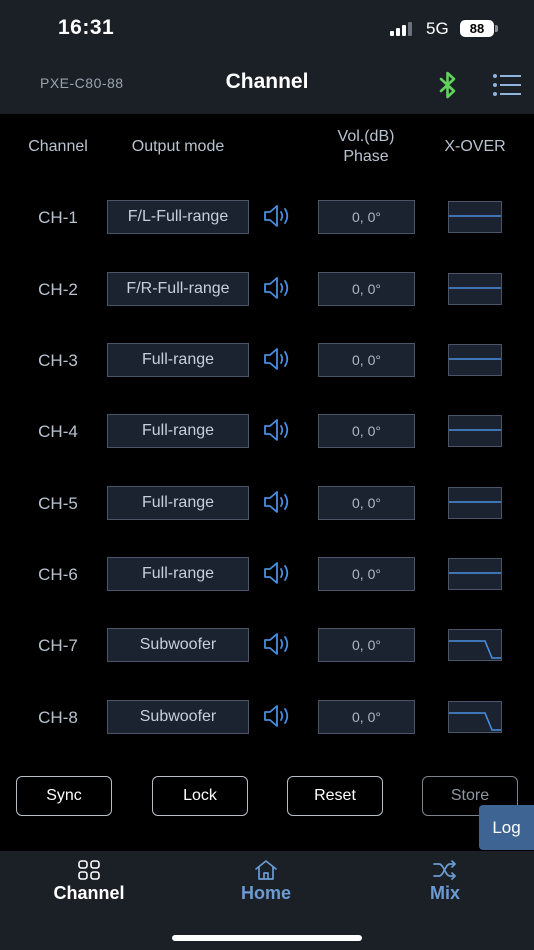 This screenshot has width=534, height=950. Describe the element at coordinates (64, 796) in the screenshot. I see `sync-button: Sync` at that location.